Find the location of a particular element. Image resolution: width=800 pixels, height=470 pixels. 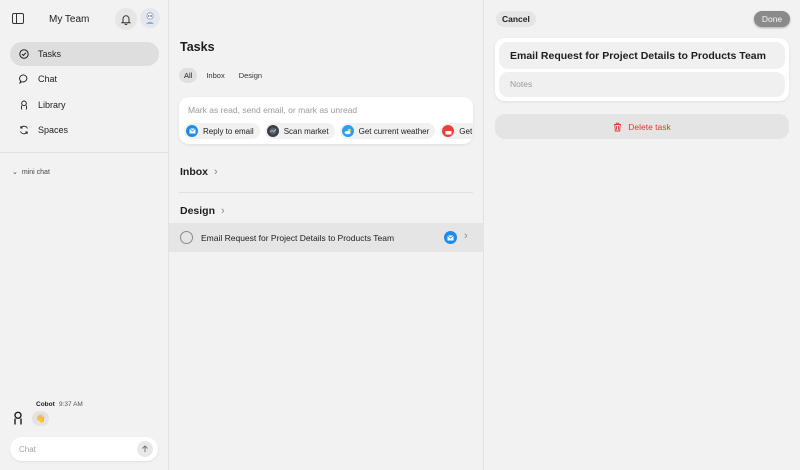

trash-icon is located at coordinates (617, 127).